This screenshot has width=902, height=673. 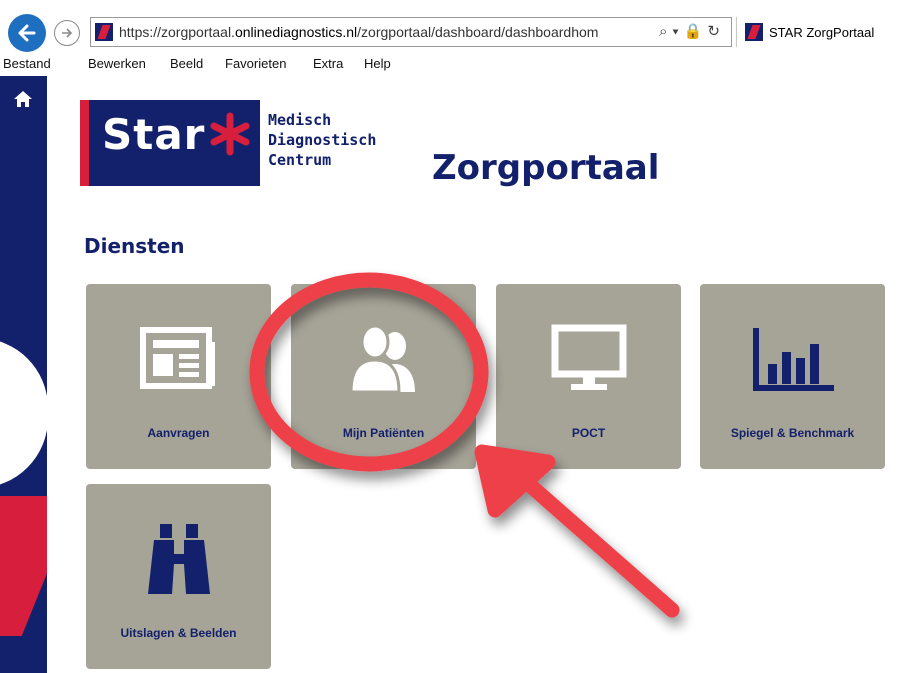 I want to click on url-domain: onlinediagnostics.nl, so click(x=296, y=32).